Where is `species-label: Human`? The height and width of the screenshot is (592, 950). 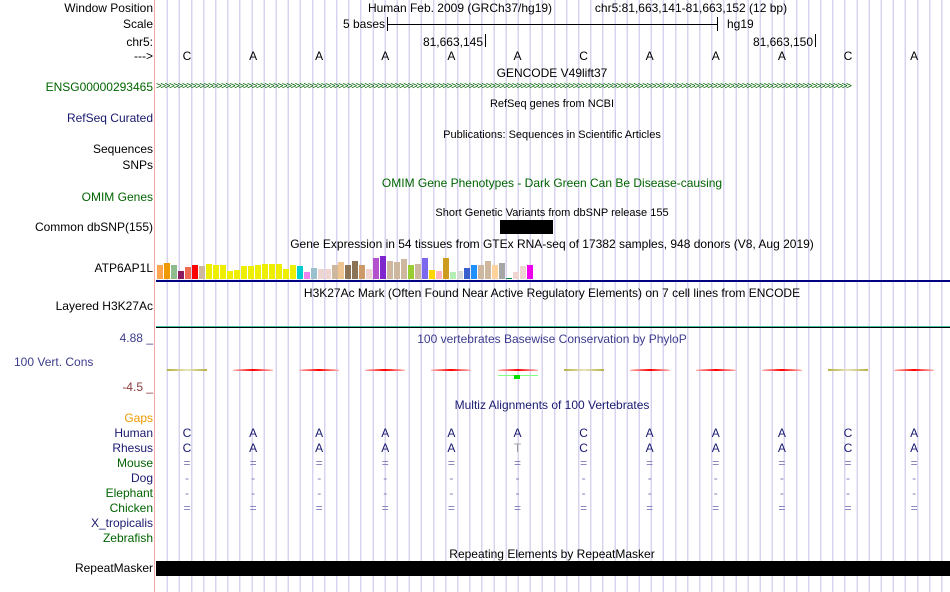
species-label: Human is located at coordinates (133, 433).